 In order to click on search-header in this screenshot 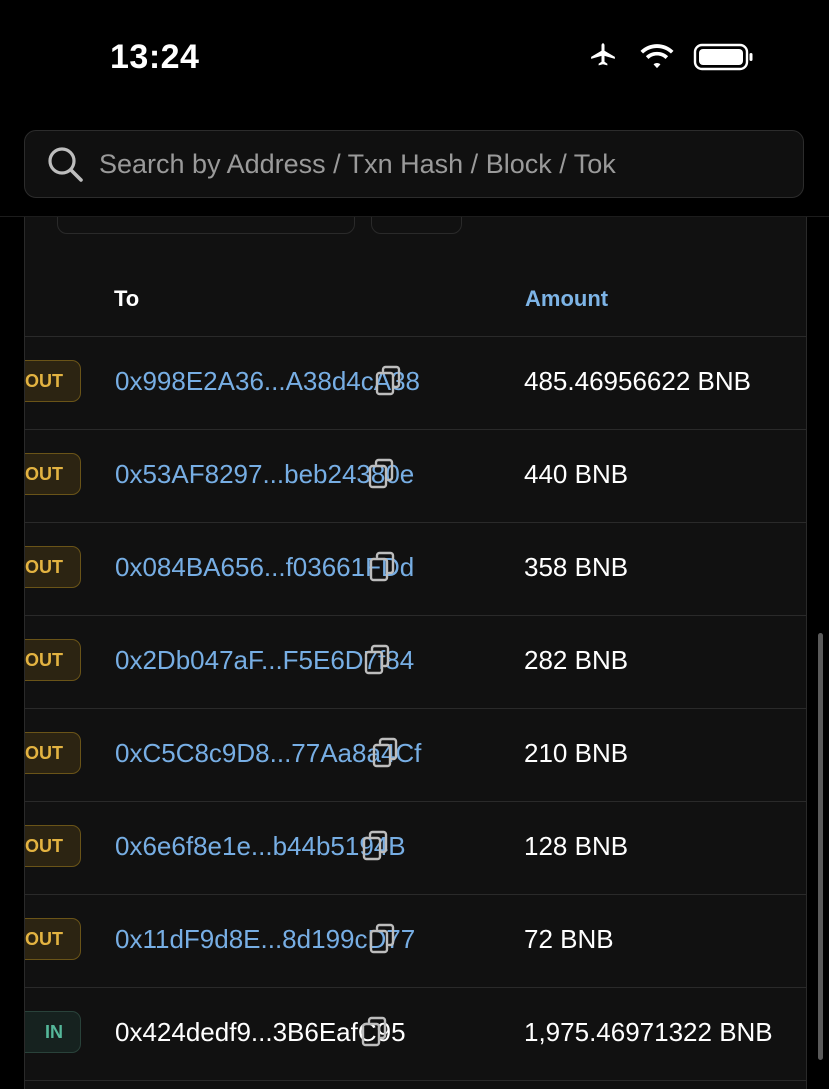, I will do `click(414, 163)`.